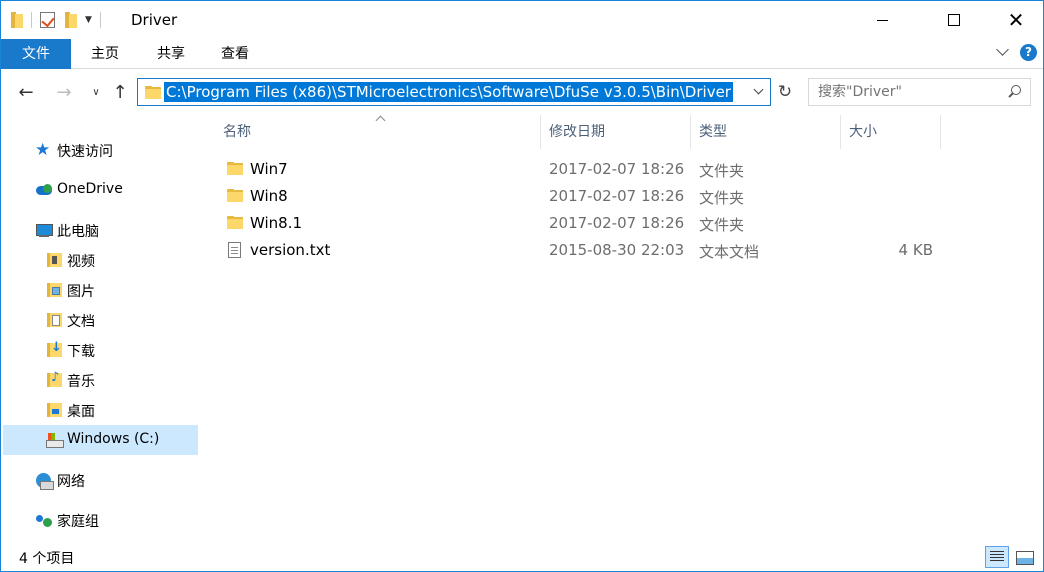 The image size is (1044, 572). Describe the element at coordinates (100, 410) in the screenshot. I see `nav-item-desktop: 桌面` at that location.